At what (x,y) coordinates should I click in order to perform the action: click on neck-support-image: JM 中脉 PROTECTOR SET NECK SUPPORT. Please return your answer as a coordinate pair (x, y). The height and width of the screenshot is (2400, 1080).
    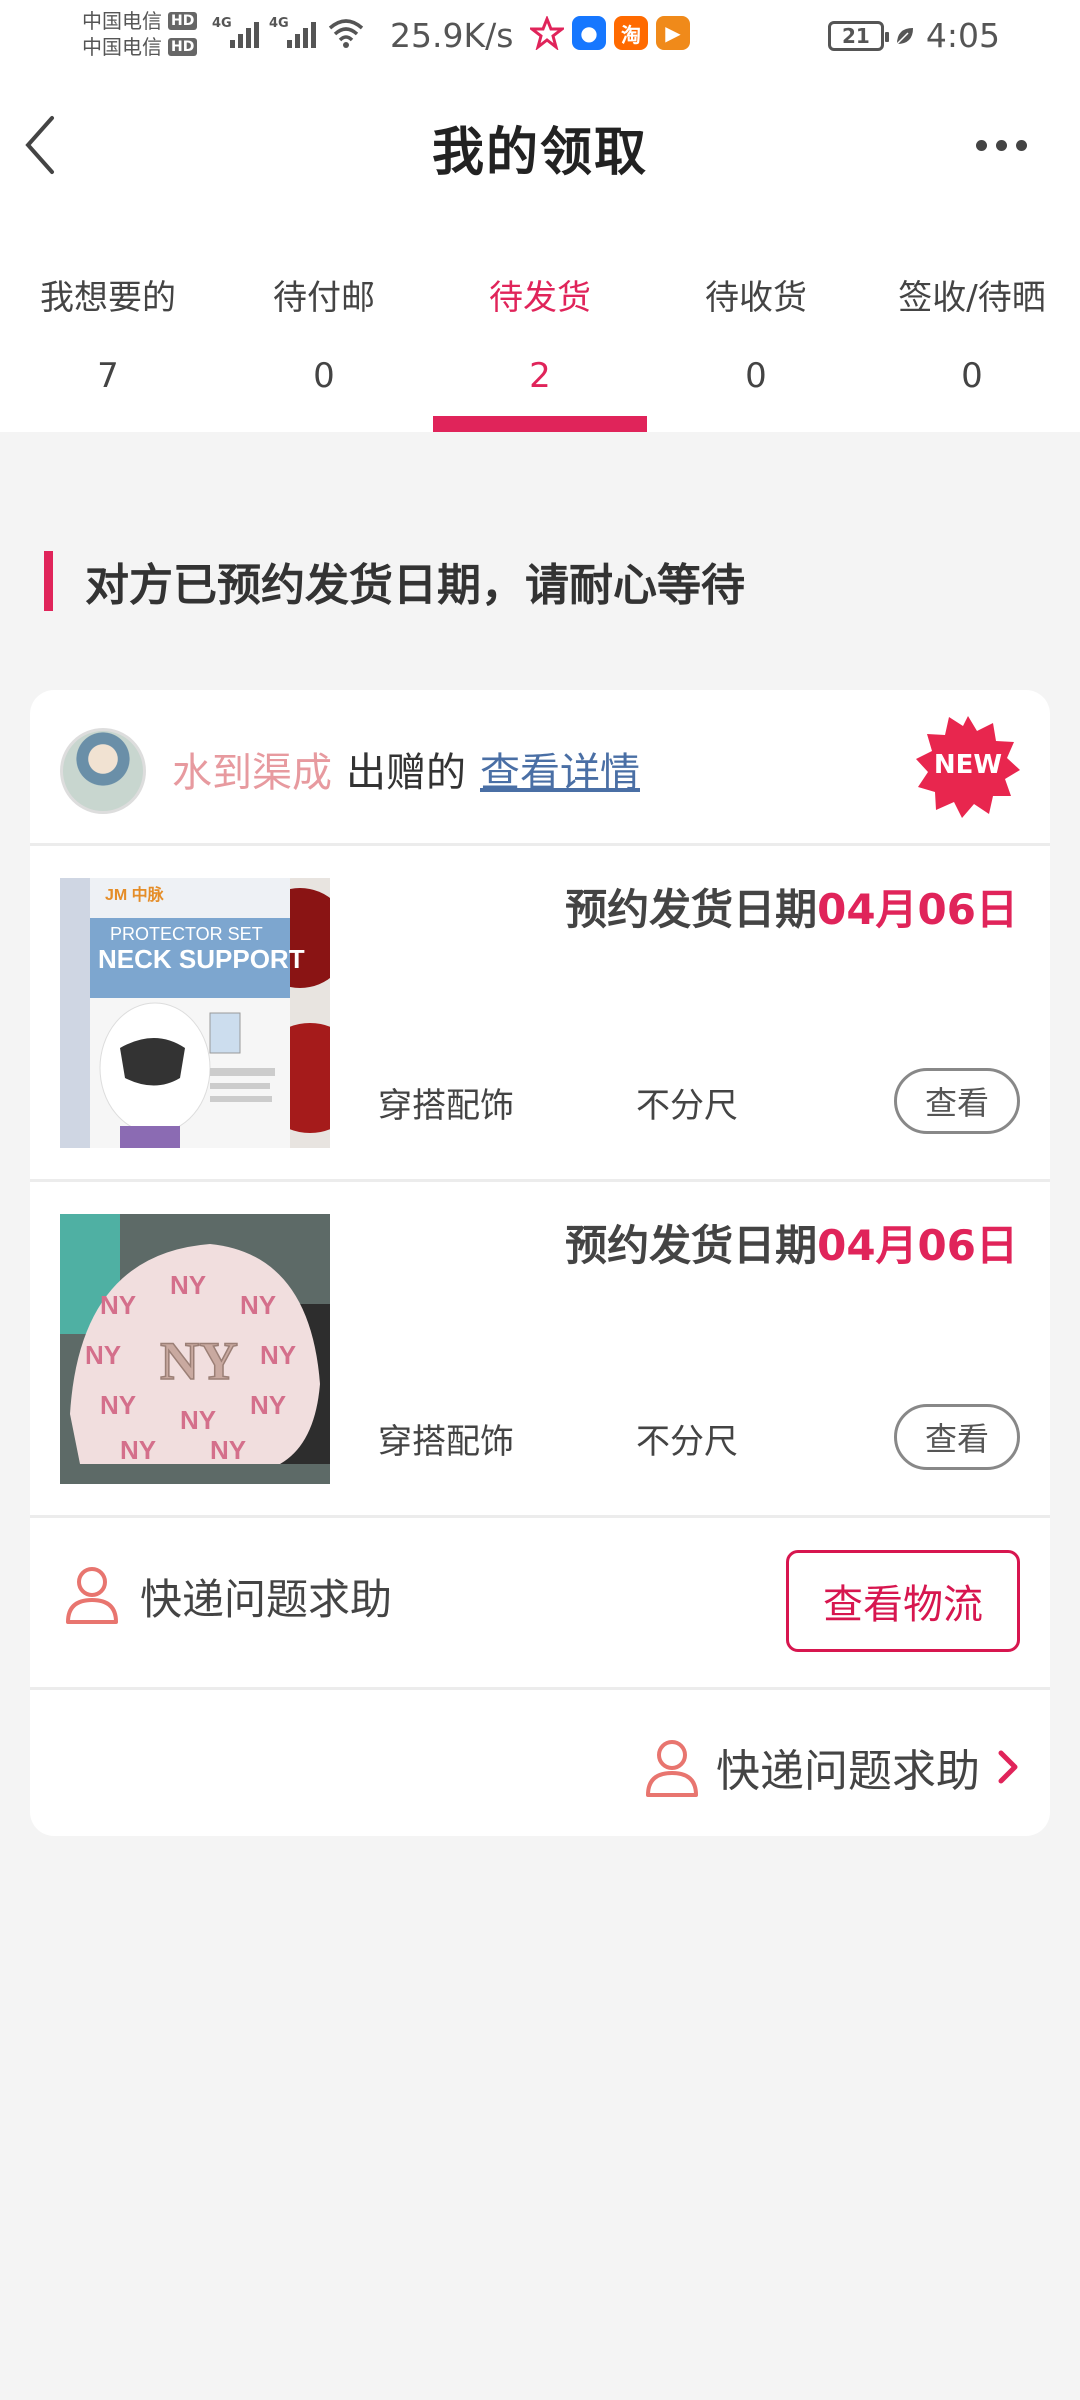
    Looking at the image, I should click on (195, 1013).